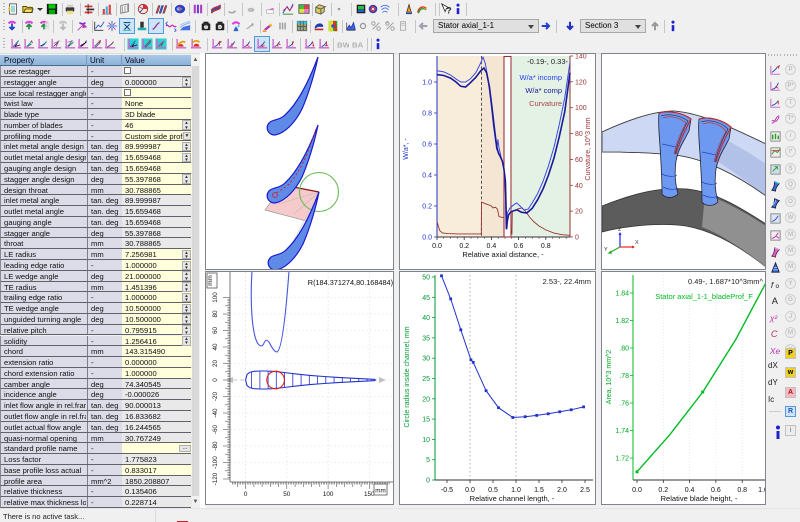 The height and width of the screenshot is (522, 800). What do you see at coordinates (588, 148) in the screenshot?
I see `svg-text: Curvature, 10^3 mm` at bounding box center [588, 148].